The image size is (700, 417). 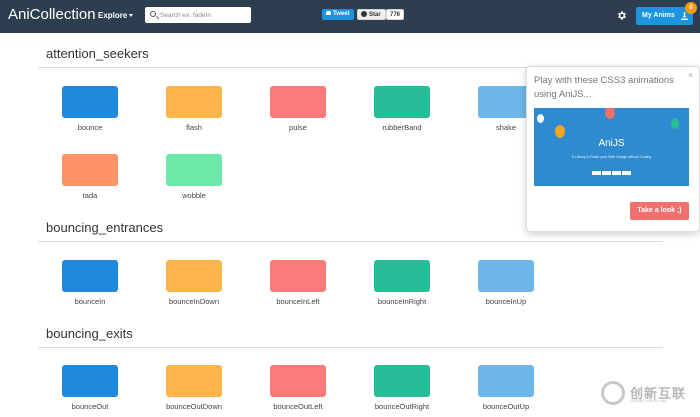 I want to click on star-label: Star, so click(x=375, y=15).